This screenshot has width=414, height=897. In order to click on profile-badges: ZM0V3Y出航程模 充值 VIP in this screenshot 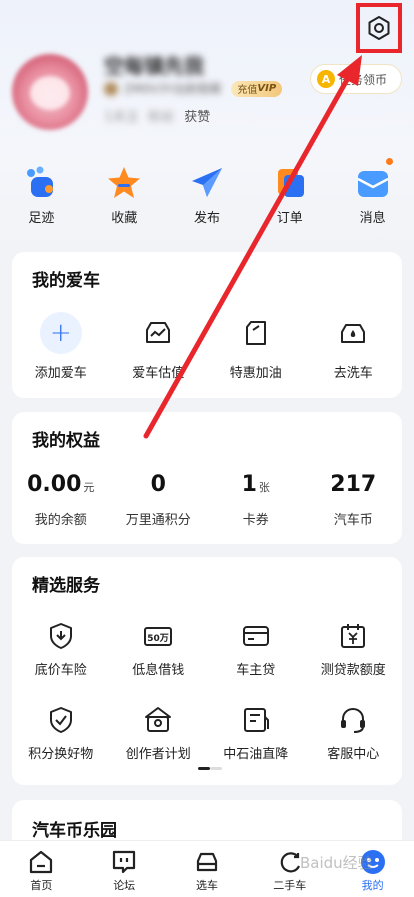, I will do `click(193, 88)`.